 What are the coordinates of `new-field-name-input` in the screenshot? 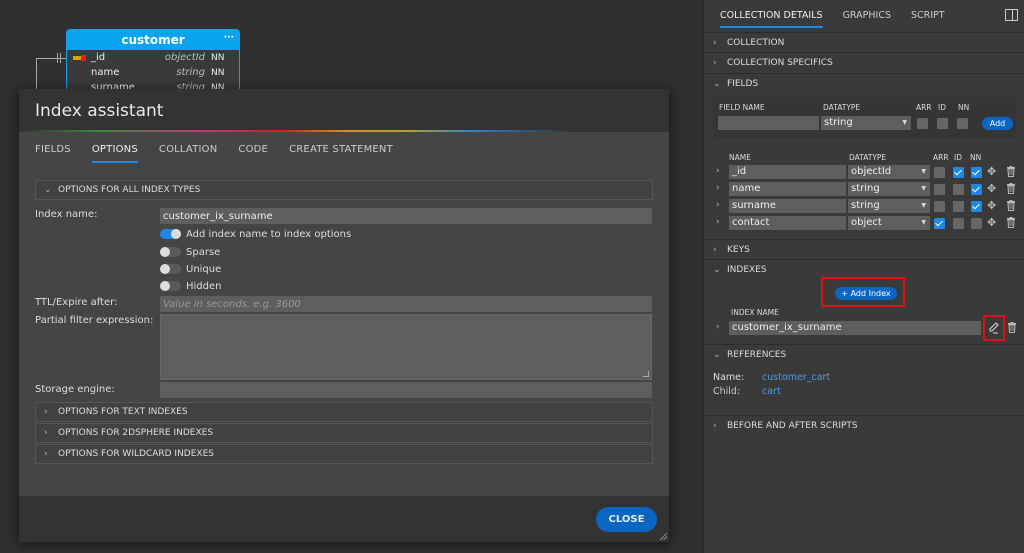 It's located at (768, 123).